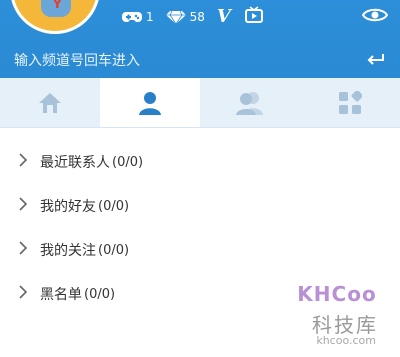  I want to click on person-icon, so click(150, 103).